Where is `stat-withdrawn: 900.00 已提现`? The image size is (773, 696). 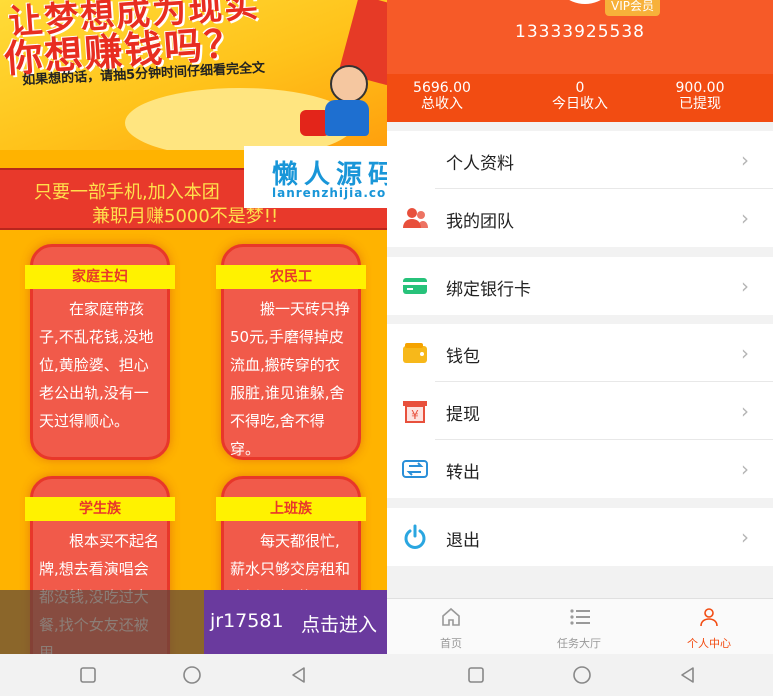 stat-withdrawn: 900.00 已提现 is located at coordinates (700, 96).